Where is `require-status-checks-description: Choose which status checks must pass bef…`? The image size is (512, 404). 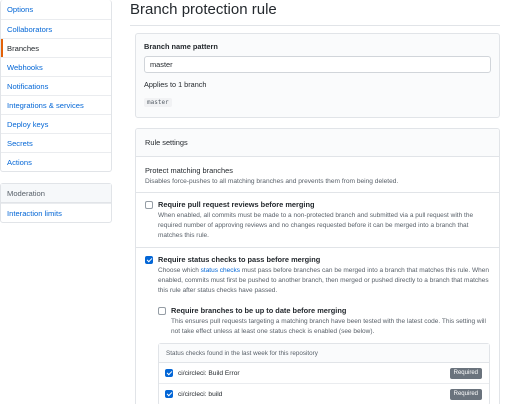
require-status-checks-description: Choose which status checks must pass bef… is located at coordinates (324, 280).